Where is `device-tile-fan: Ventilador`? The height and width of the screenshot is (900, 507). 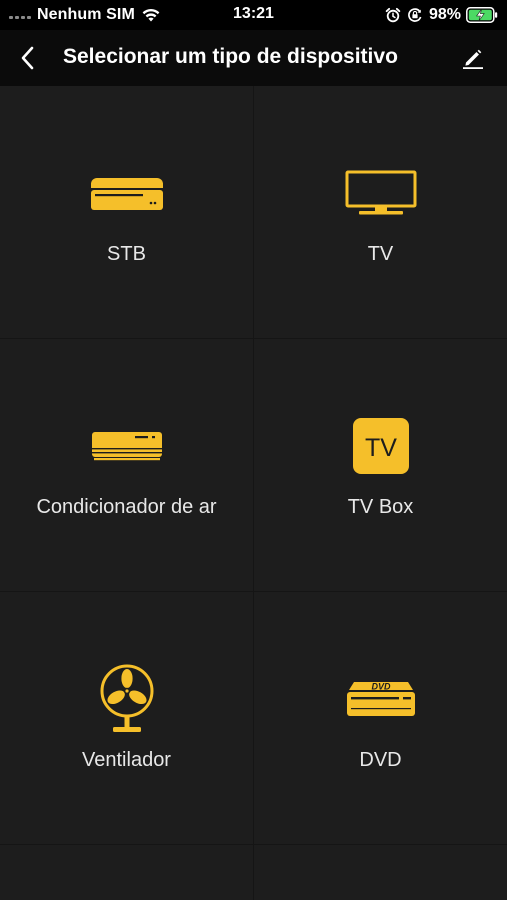 device-tile-fan: Ventilador is located at coordinates (126, 718).